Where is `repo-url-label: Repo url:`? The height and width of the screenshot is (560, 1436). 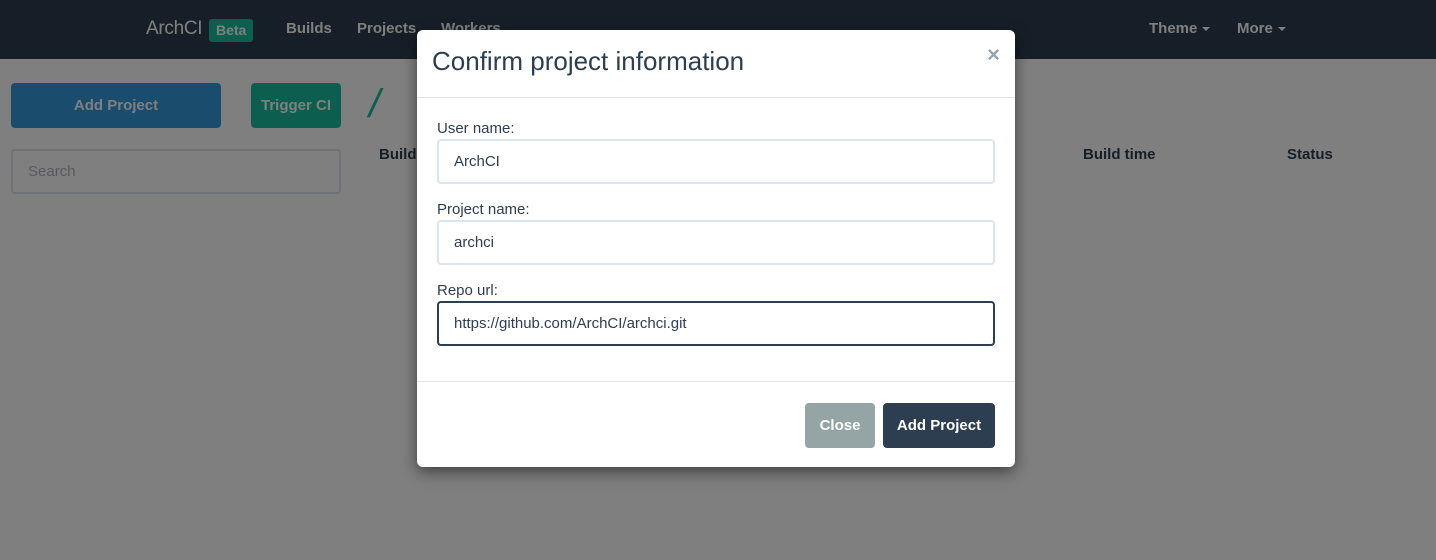
repo-url-label: Repo url: is located at coordinates (467, 290).